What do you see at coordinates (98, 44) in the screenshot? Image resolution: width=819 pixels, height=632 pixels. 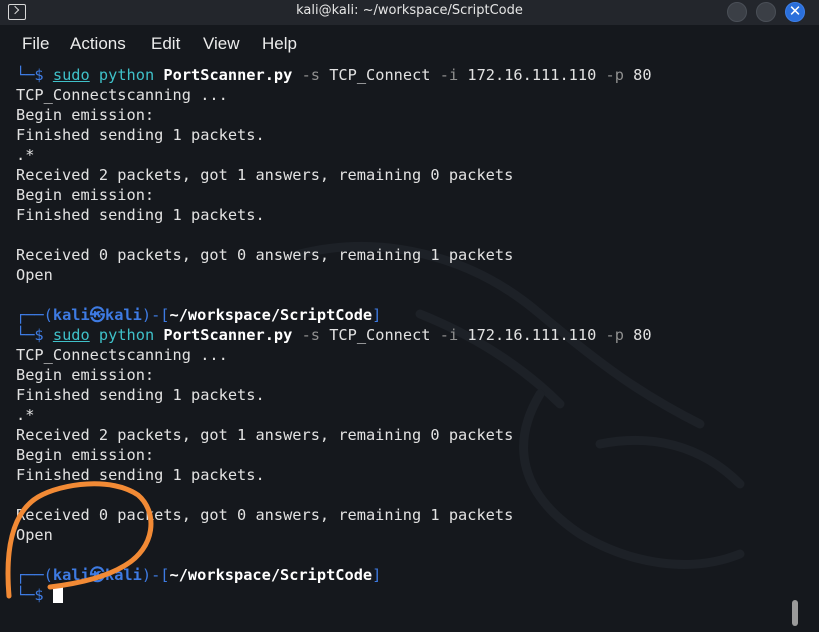 I see `menu-actions: Actions` at bounding box center [98, 44].